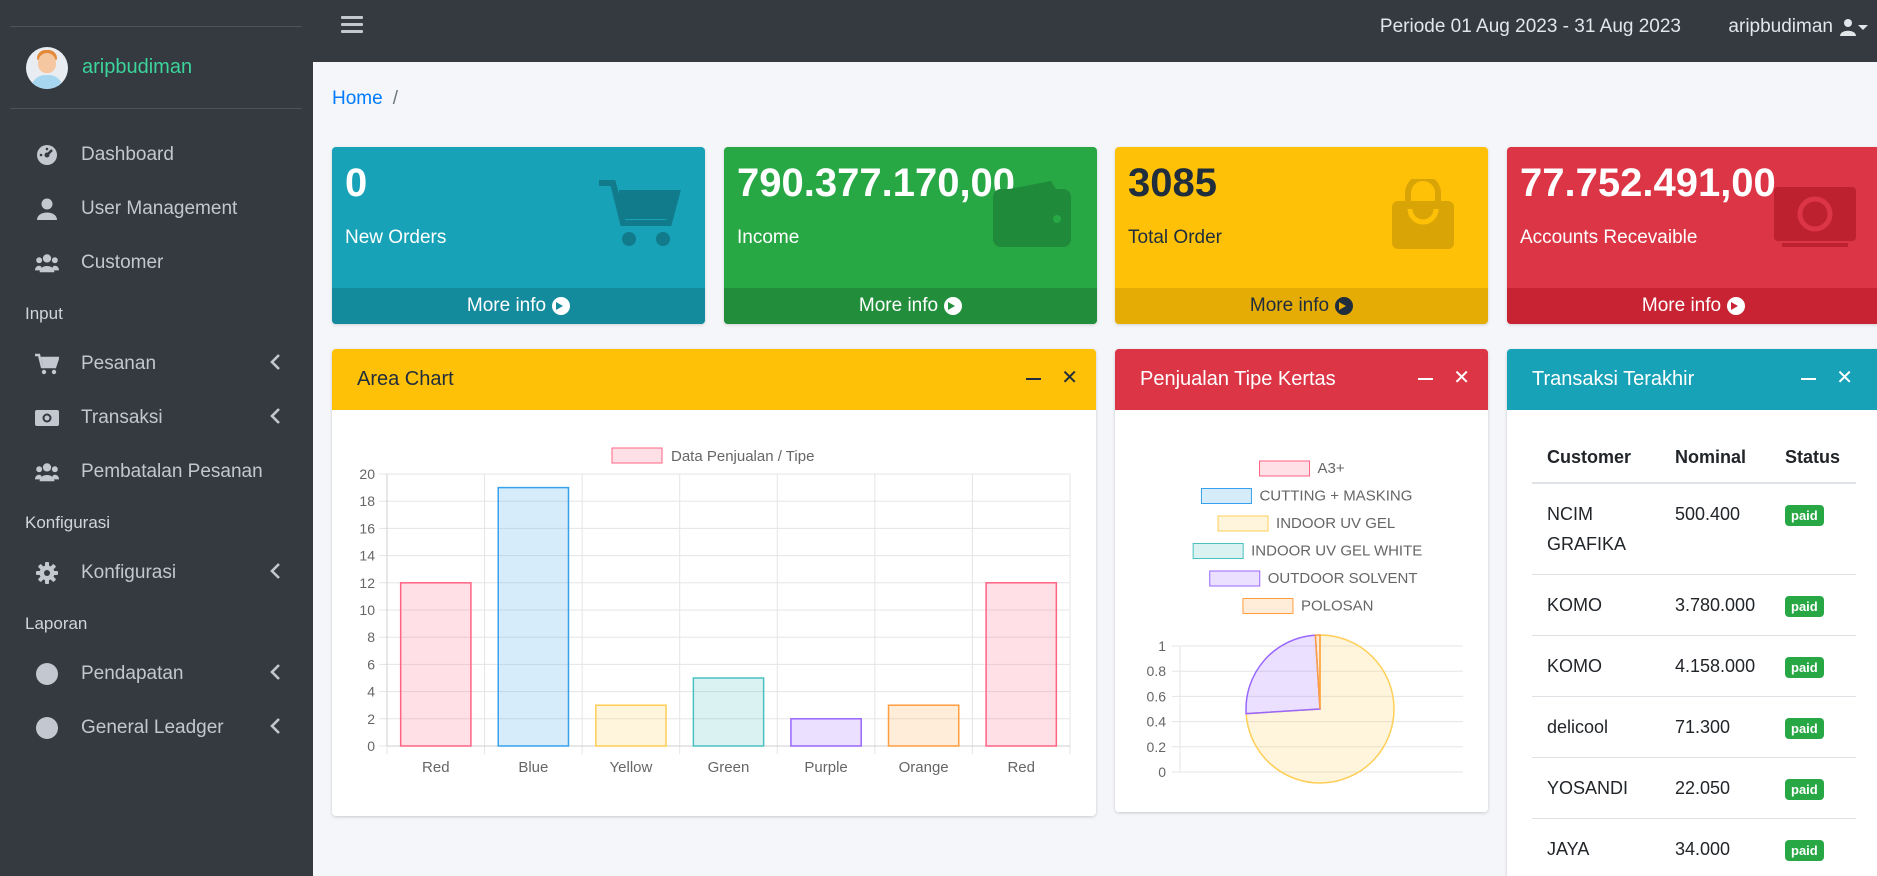 The image size is (1877, 876). I want to click on new-orders-more-info-link: More info, so click(518, 306).